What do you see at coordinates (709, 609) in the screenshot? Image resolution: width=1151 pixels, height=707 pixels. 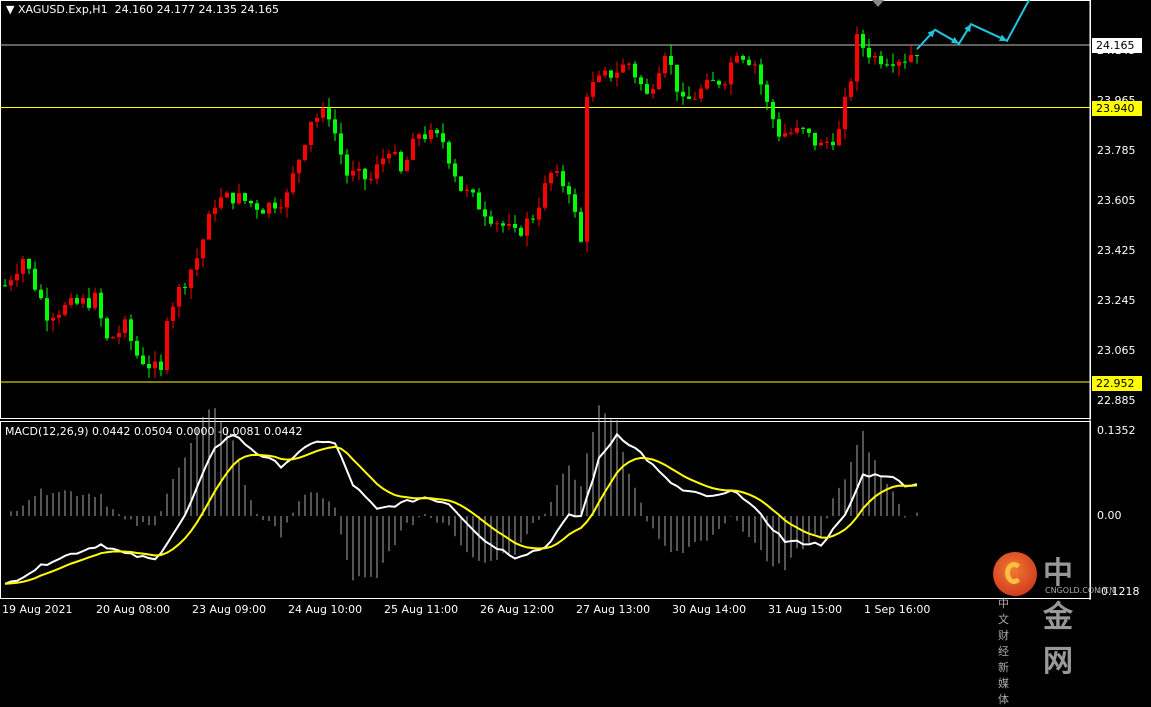 I see `time-tick: 30 Aug 14:00` at bounding box center [709, 609].